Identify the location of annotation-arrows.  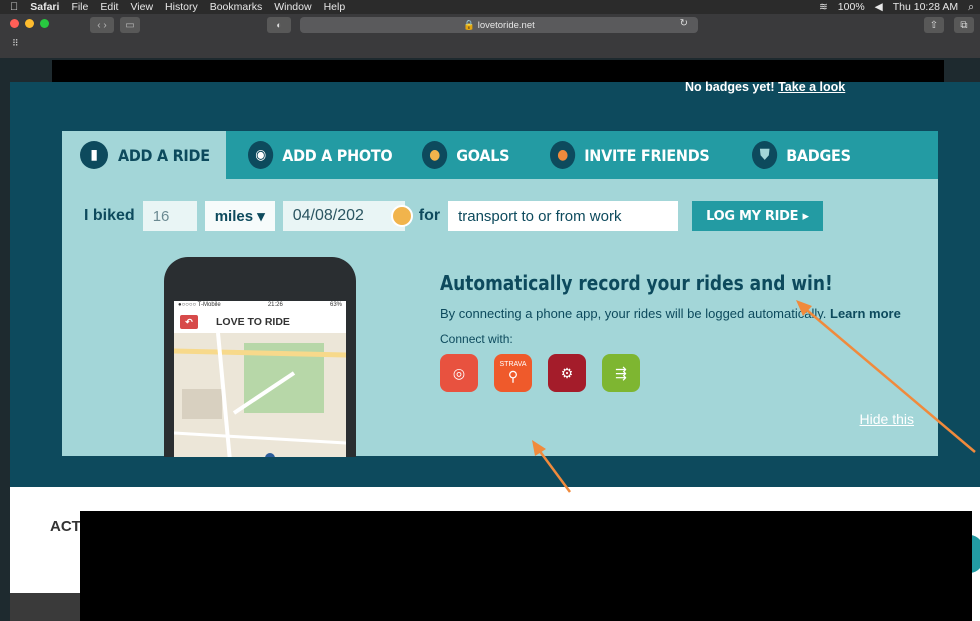
(754, 396).